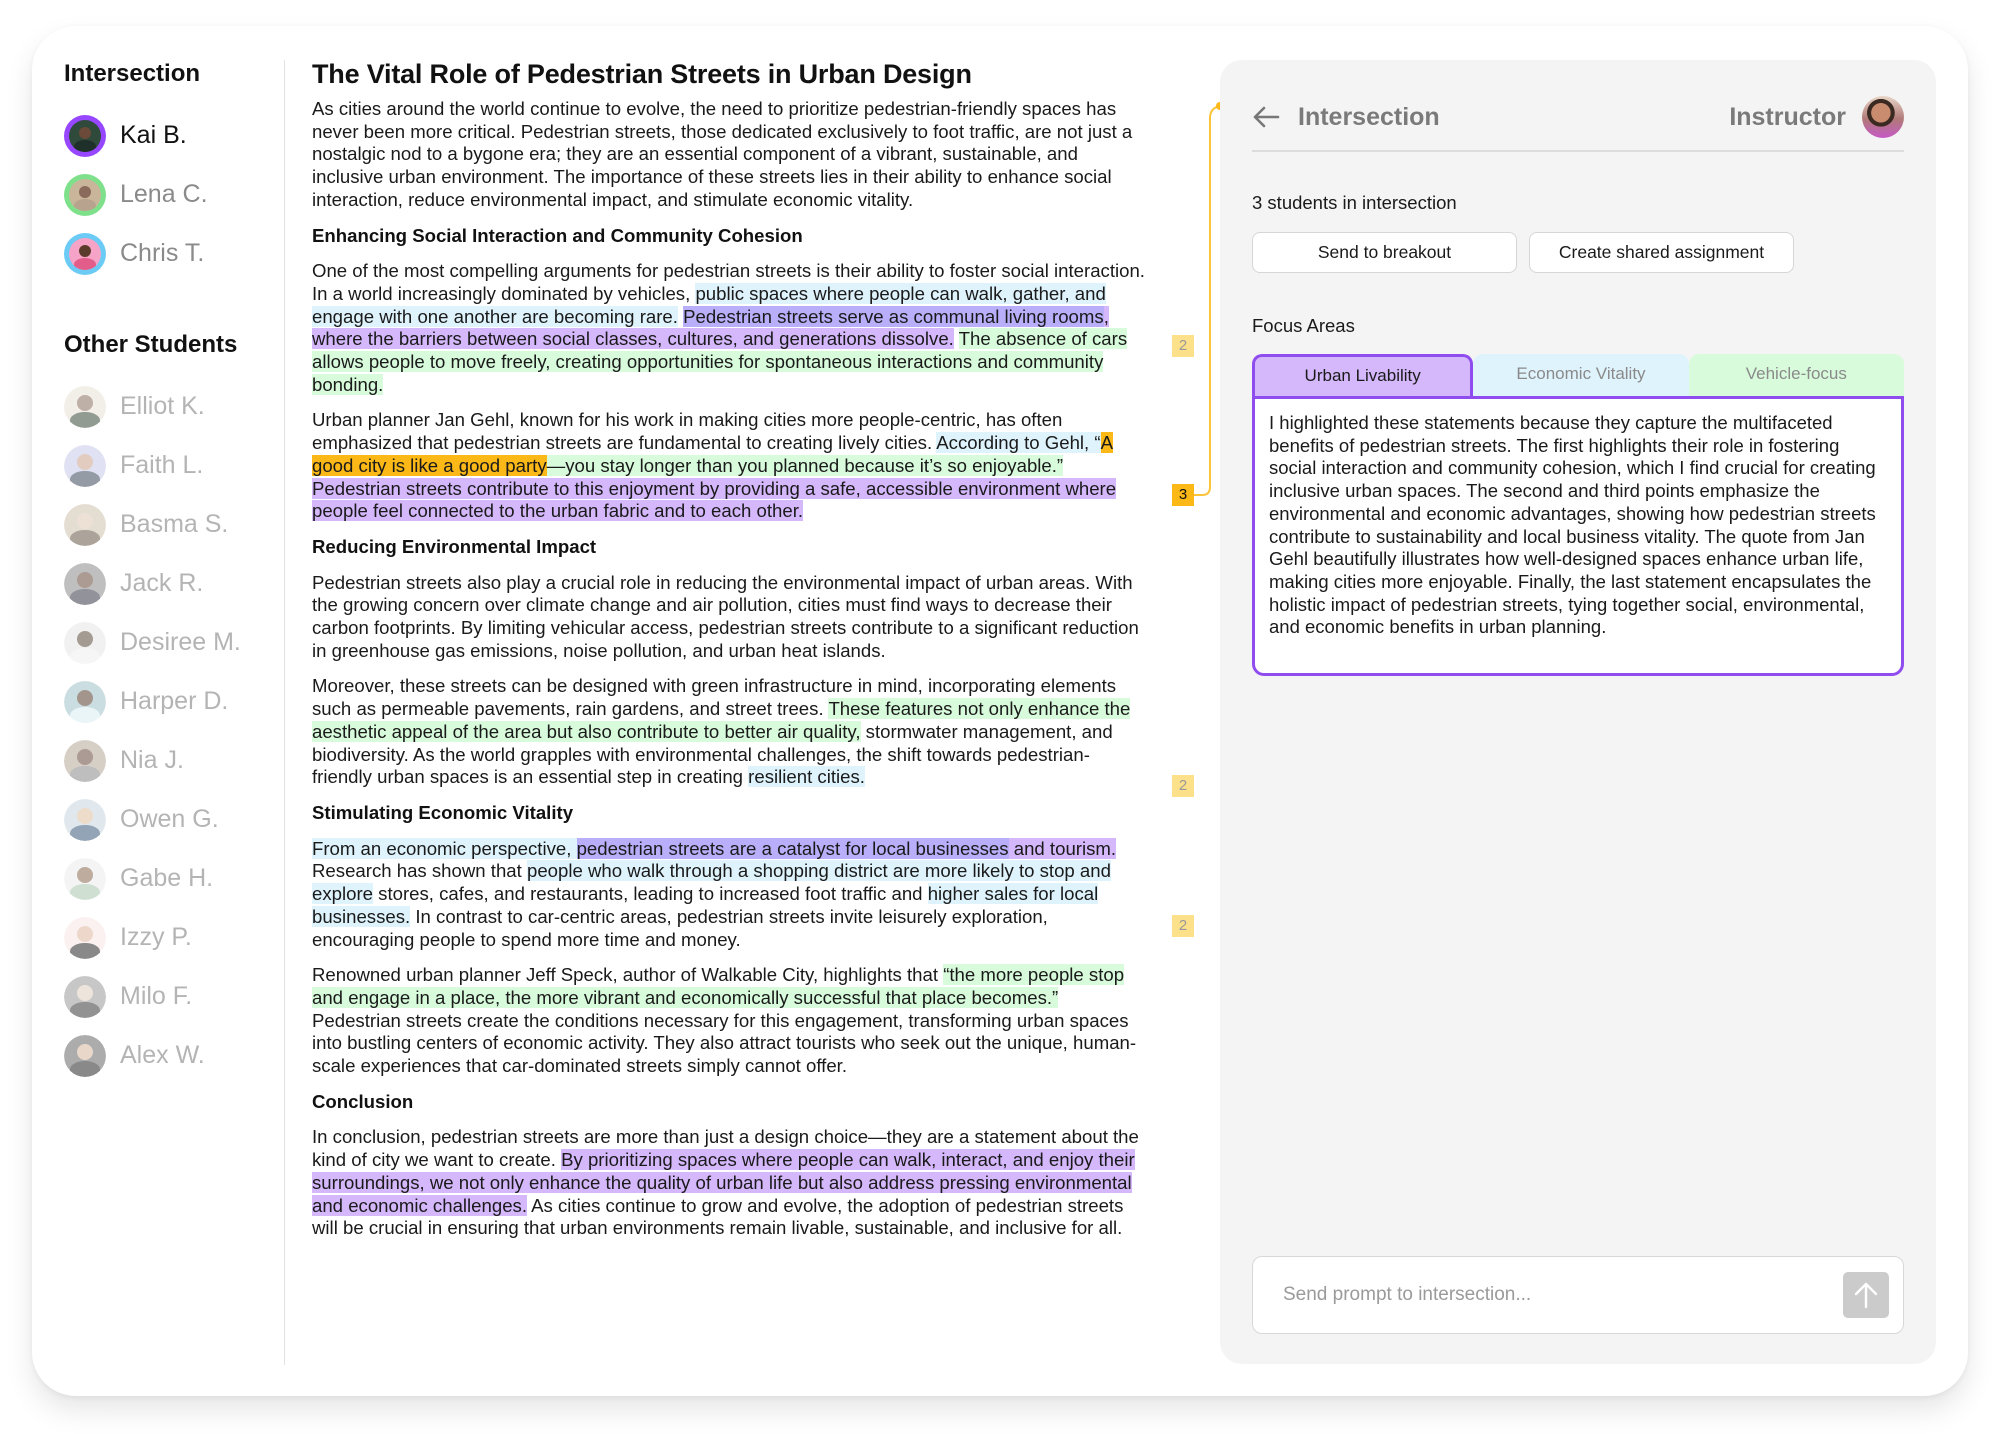 This screenshot has width=2000, height=1434. Describe the element at coordinates (1062, 848) in the screenshot. I see `highlight-purple: and tourism.` at that location.